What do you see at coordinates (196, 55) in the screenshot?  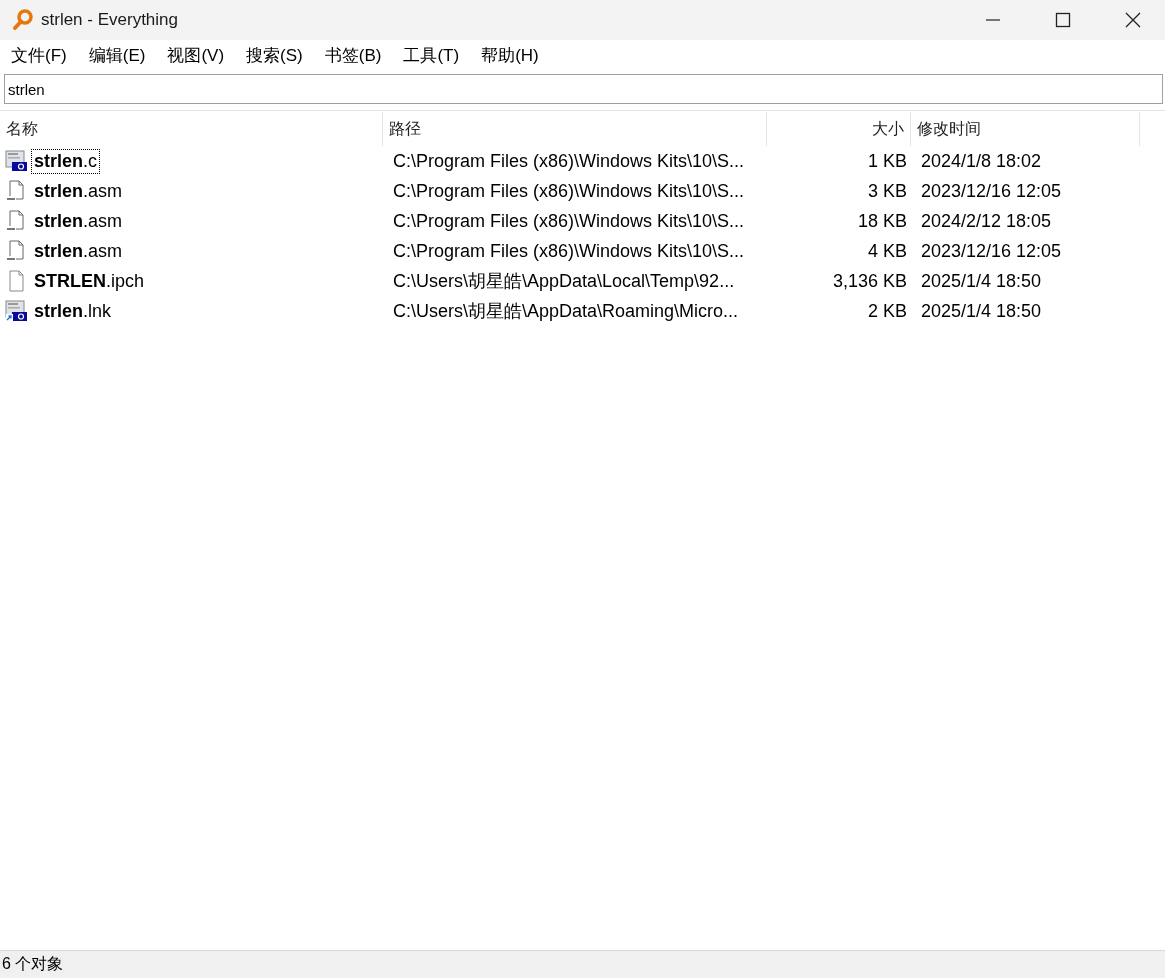 I see `menu-item: 视图(V)` at bounding box center [196, 55].